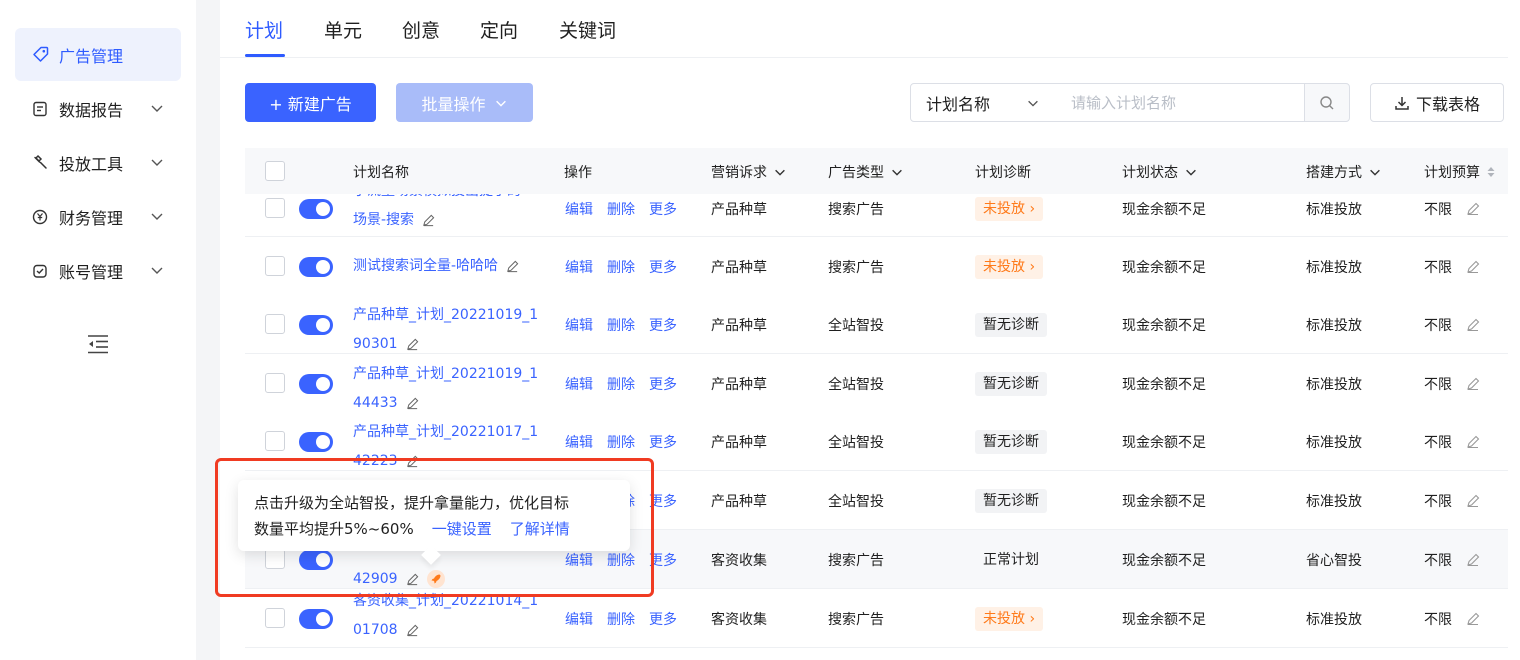 The image size is (1520, 660). I want to click on plan-name-link: 产品种草_计划_20221019_1 90301, so click(451, 330).